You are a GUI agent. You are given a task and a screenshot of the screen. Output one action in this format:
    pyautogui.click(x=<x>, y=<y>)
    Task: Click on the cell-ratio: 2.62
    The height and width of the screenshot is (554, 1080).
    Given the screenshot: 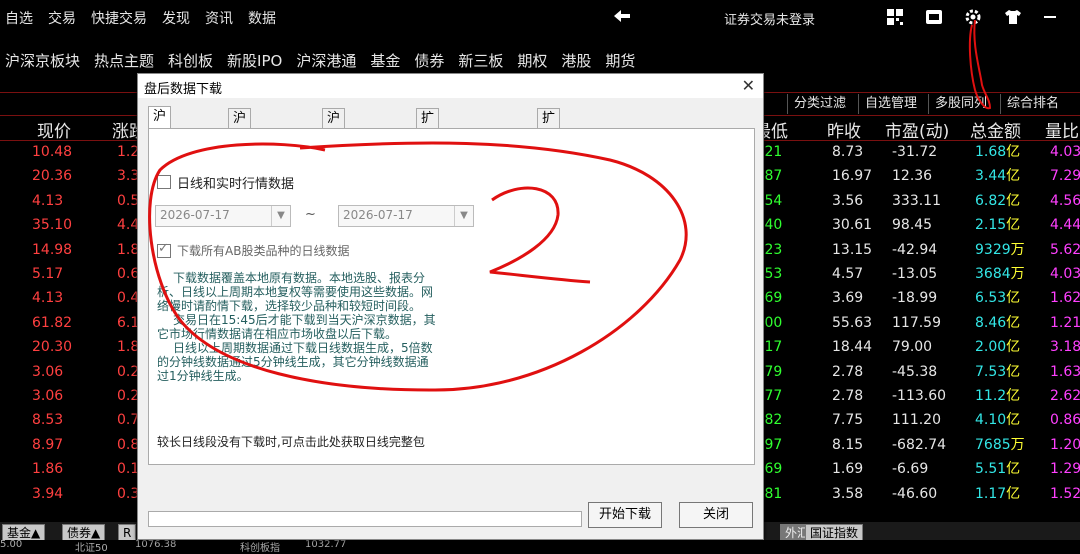 What is the action you would take?
    pyautogui.click(x=1065, y=396)
    